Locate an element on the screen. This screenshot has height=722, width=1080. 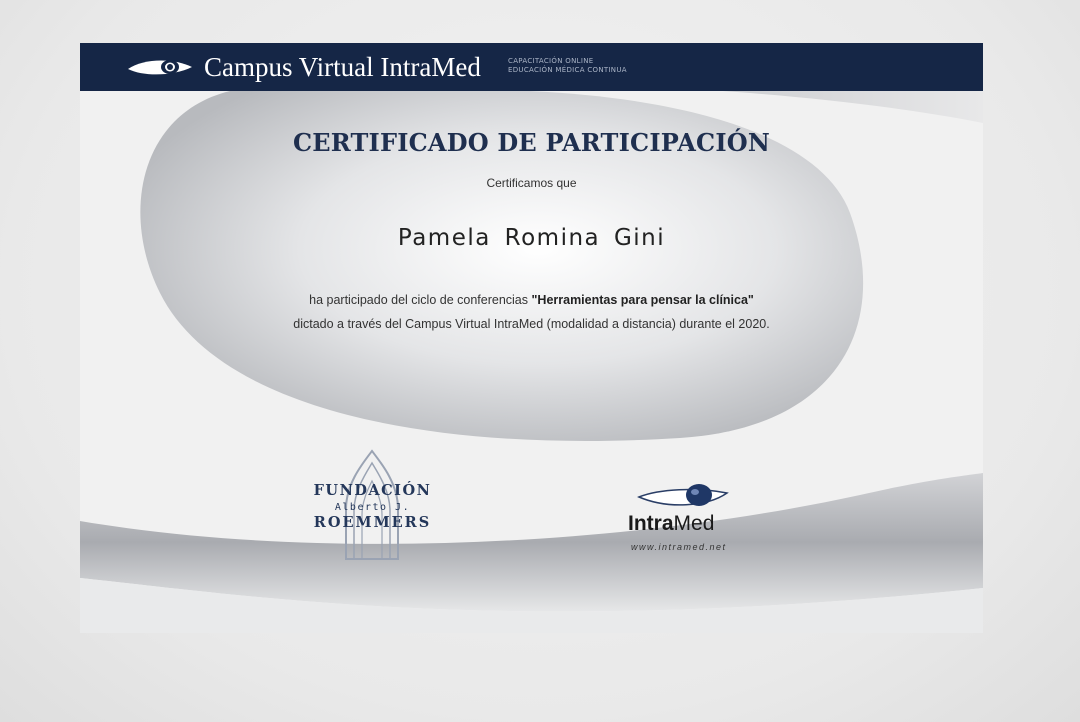
course-name: "Herramientas para pensar la clínica" is located at coordinates (642, 300).